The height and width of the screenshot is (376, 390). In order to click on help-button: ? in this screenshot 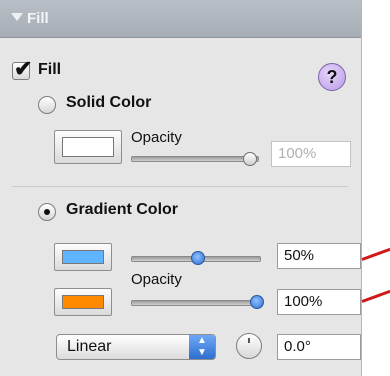, I will do `click(332, 77)`.